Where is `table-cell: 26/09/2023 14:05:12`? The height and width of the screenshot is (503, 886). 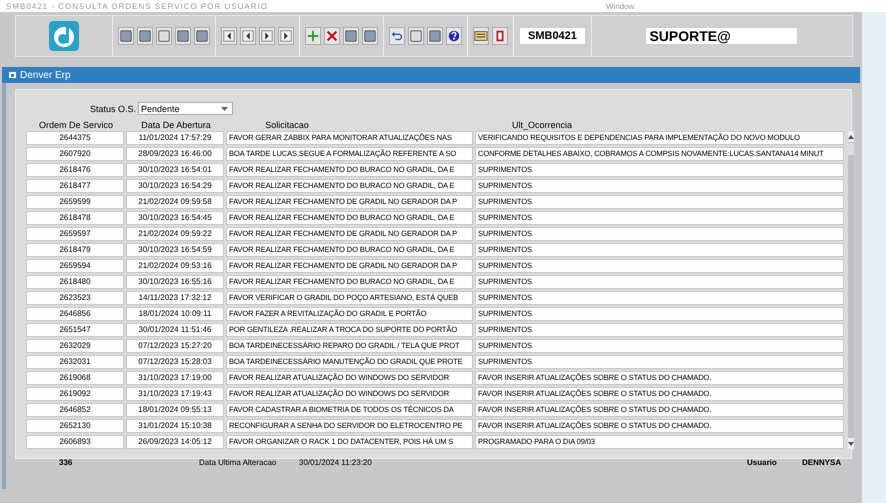
table-cell: 26/09/2023 14:05:12 is located at coordinates (175, 442).